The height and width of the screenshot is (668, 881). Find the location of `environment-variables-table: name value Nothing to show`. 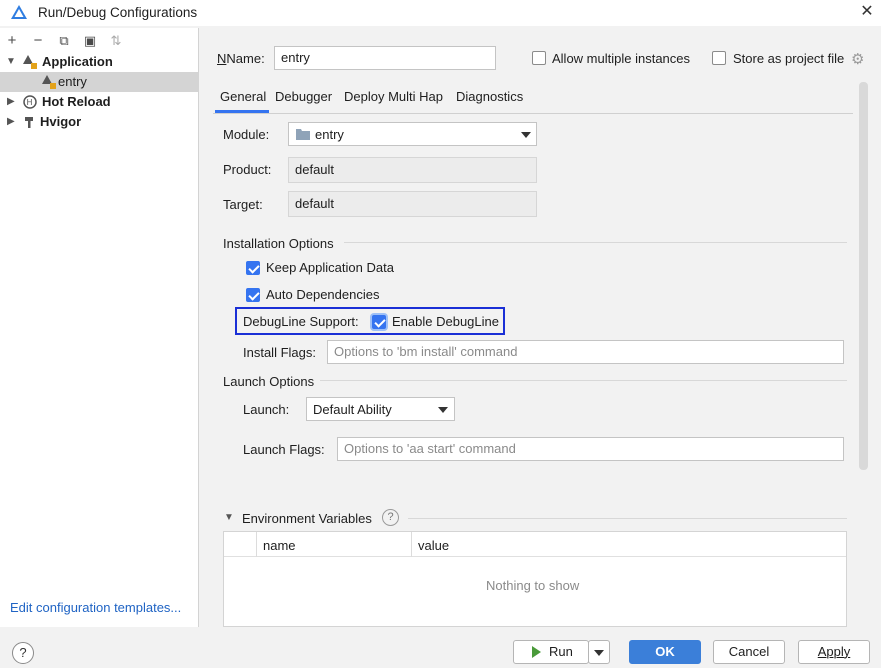

environment-variables-table: name value Nothing to show is located at coordinates (535, 579).